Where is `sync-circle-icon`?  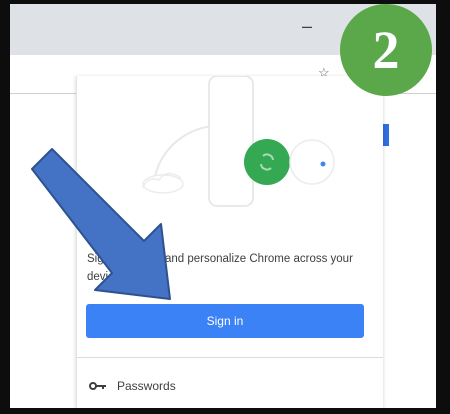 sync-circle-icon is located at coordinates (267, 162).